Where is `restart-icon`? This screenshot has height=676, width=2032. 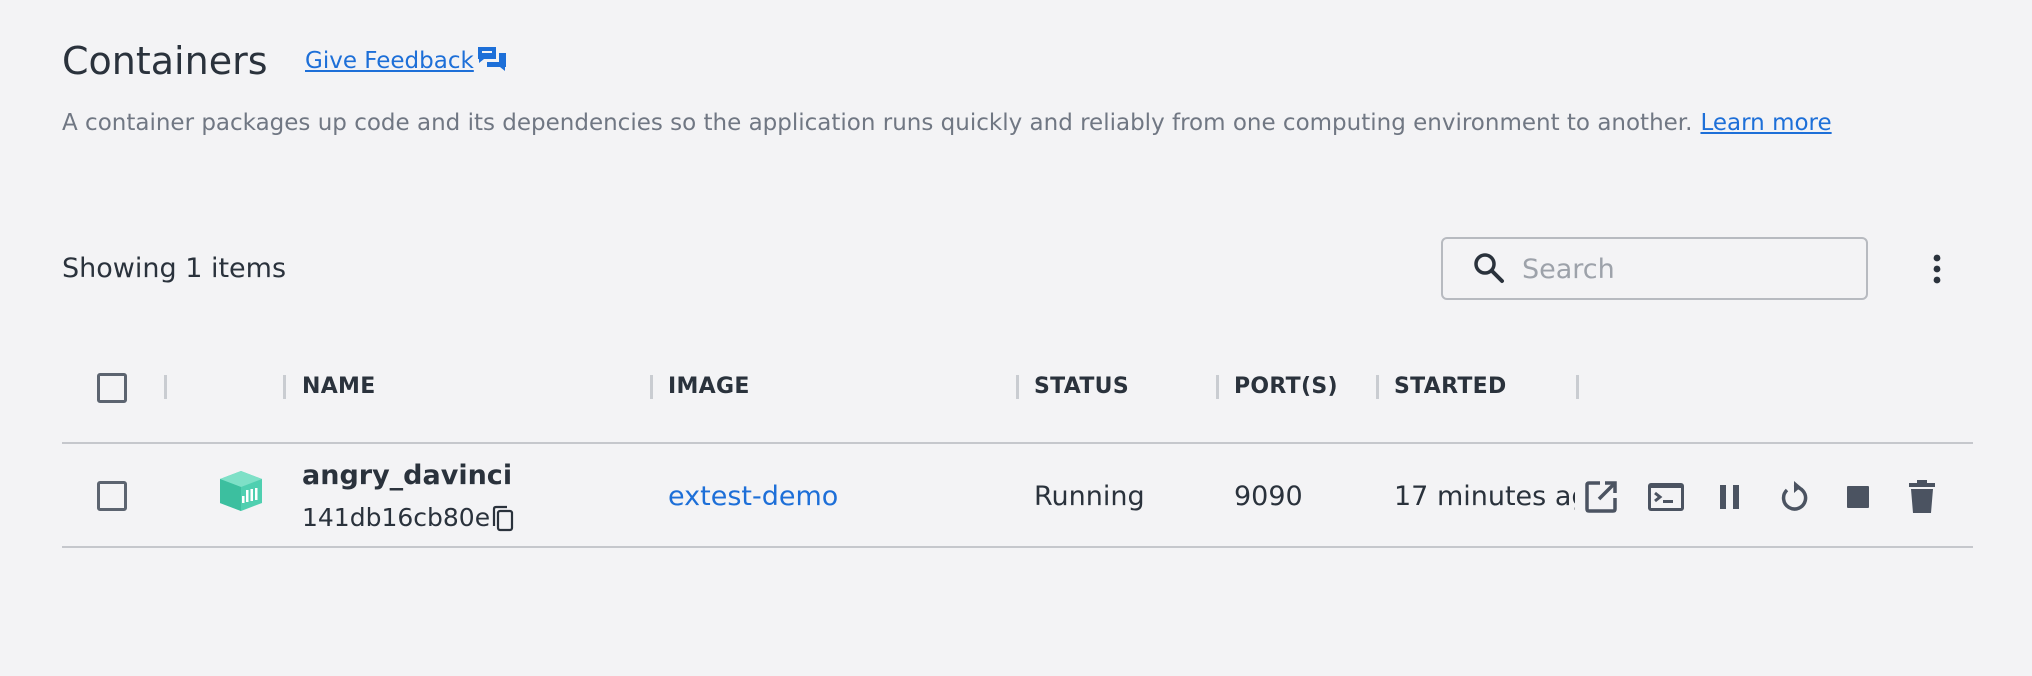 restart-icon is located at coordinates (1794, 497).